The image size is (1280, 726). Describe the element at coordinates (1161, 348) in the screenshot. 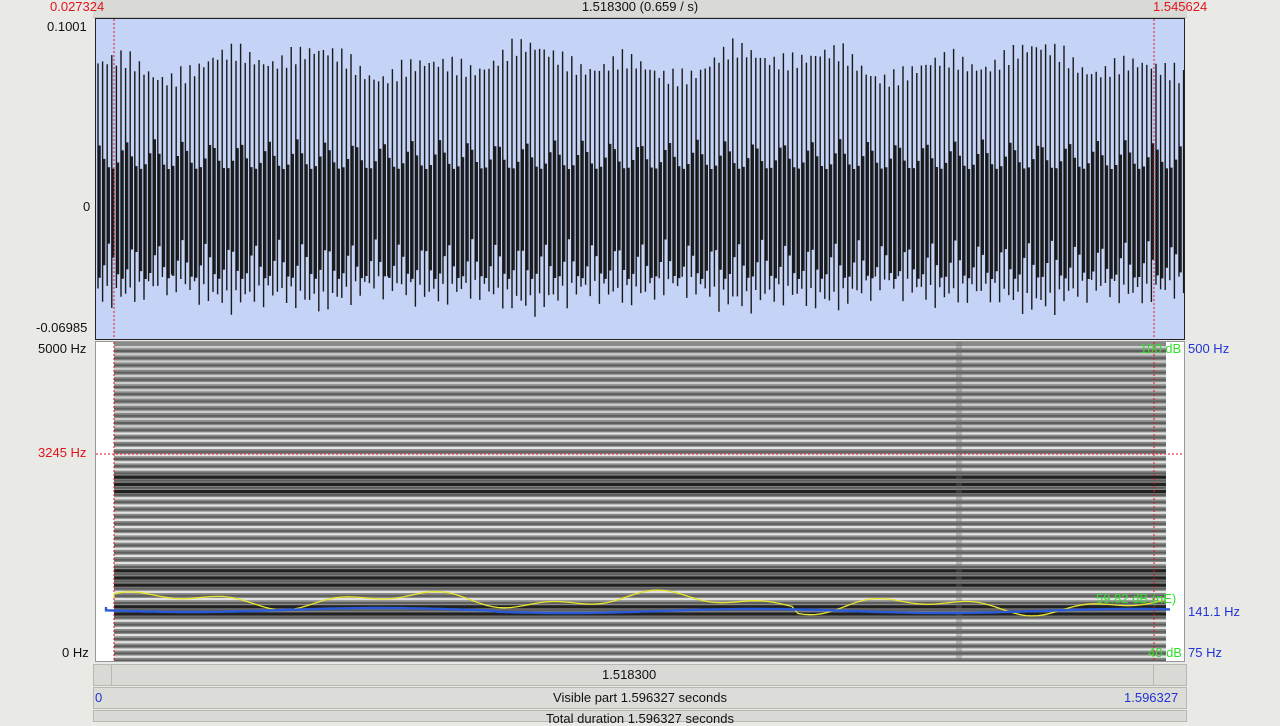

I see `intensity-max-label: 100 dB` at that location.